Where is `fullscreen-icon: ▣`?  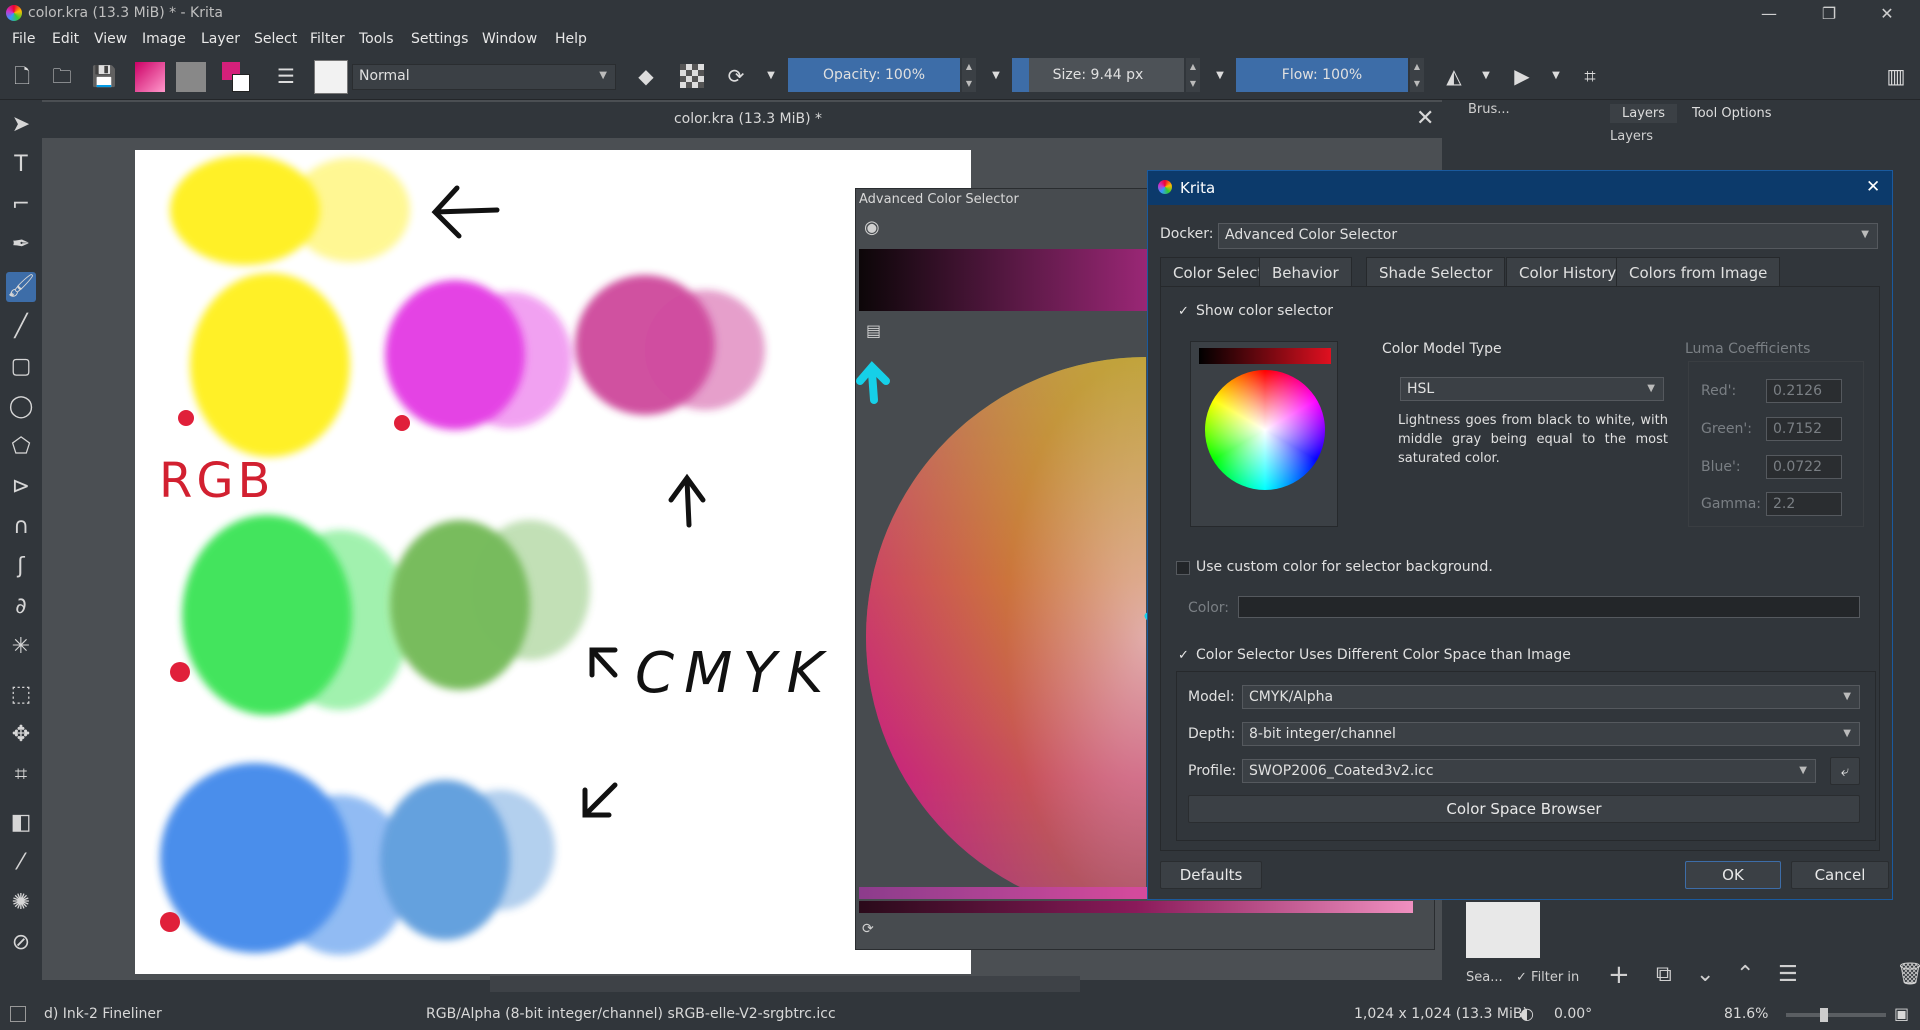 fullscreen-icon: ▣ is located at coordinates (1901, 1013).